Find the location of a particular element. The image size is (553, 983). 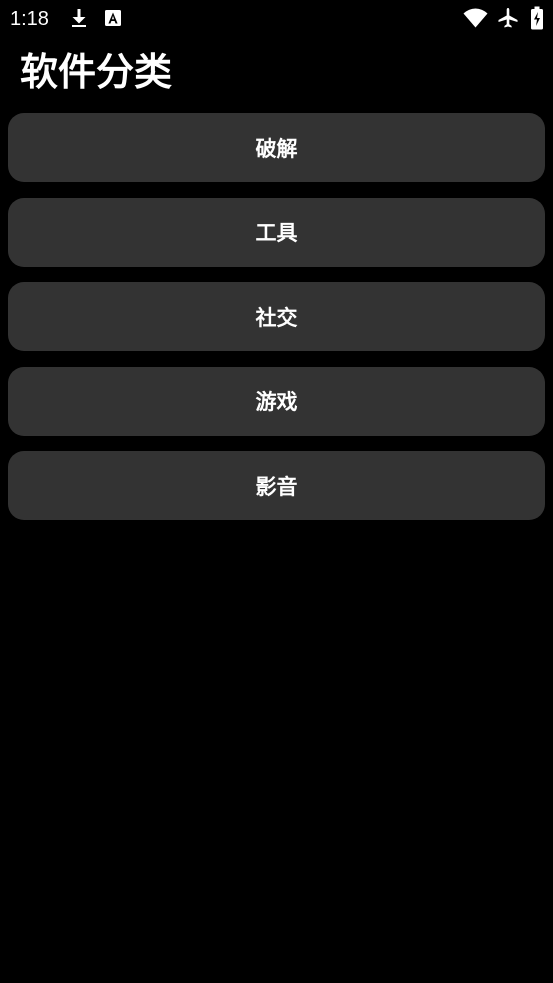

category-label: 影音 is located at coordinates (276, 486).